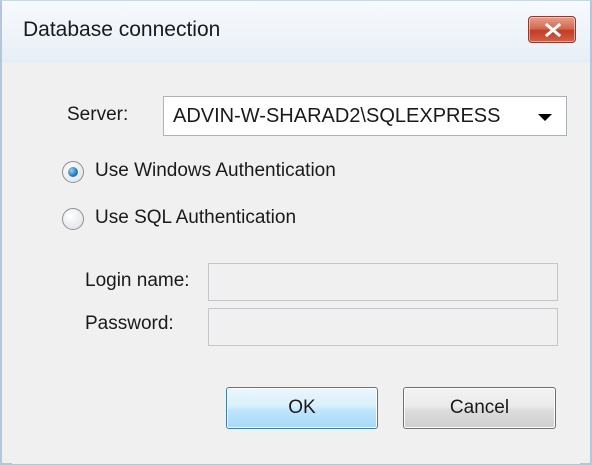 This screenshot has height=465, width=592. Describe the element at coordinates (122, 29) in the screenshot. I see `window-title: Database connection` at that location.